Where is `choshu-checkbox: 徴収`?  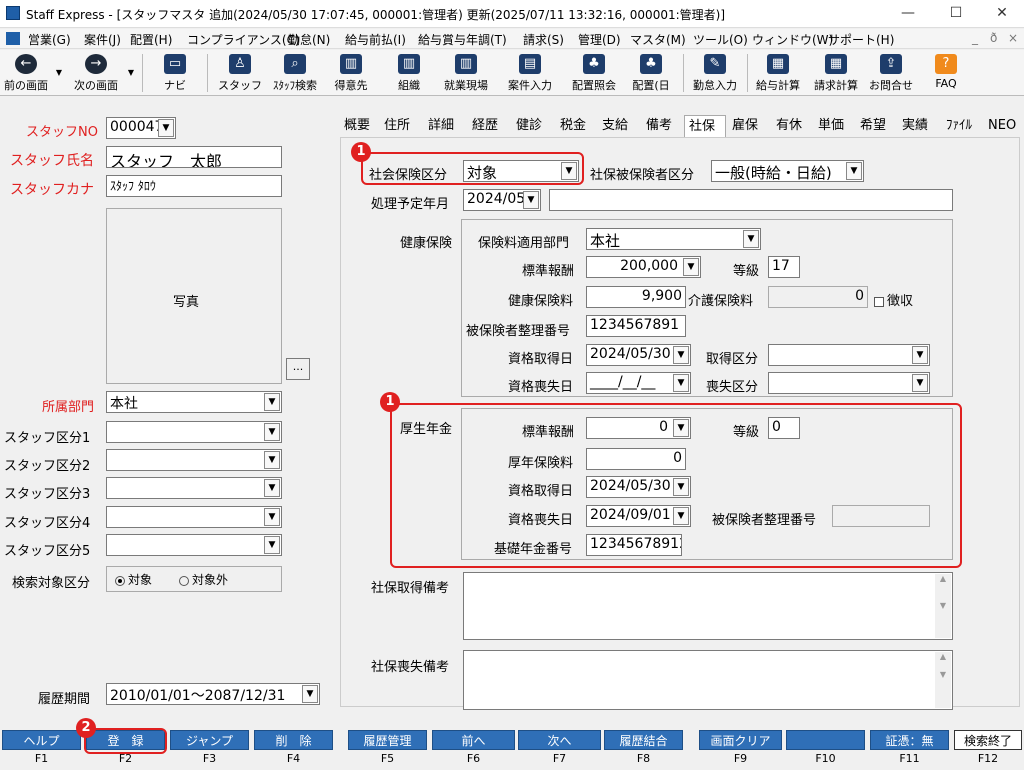
choshu-checkbox: 徴収 is located at coordinates (893, 299).